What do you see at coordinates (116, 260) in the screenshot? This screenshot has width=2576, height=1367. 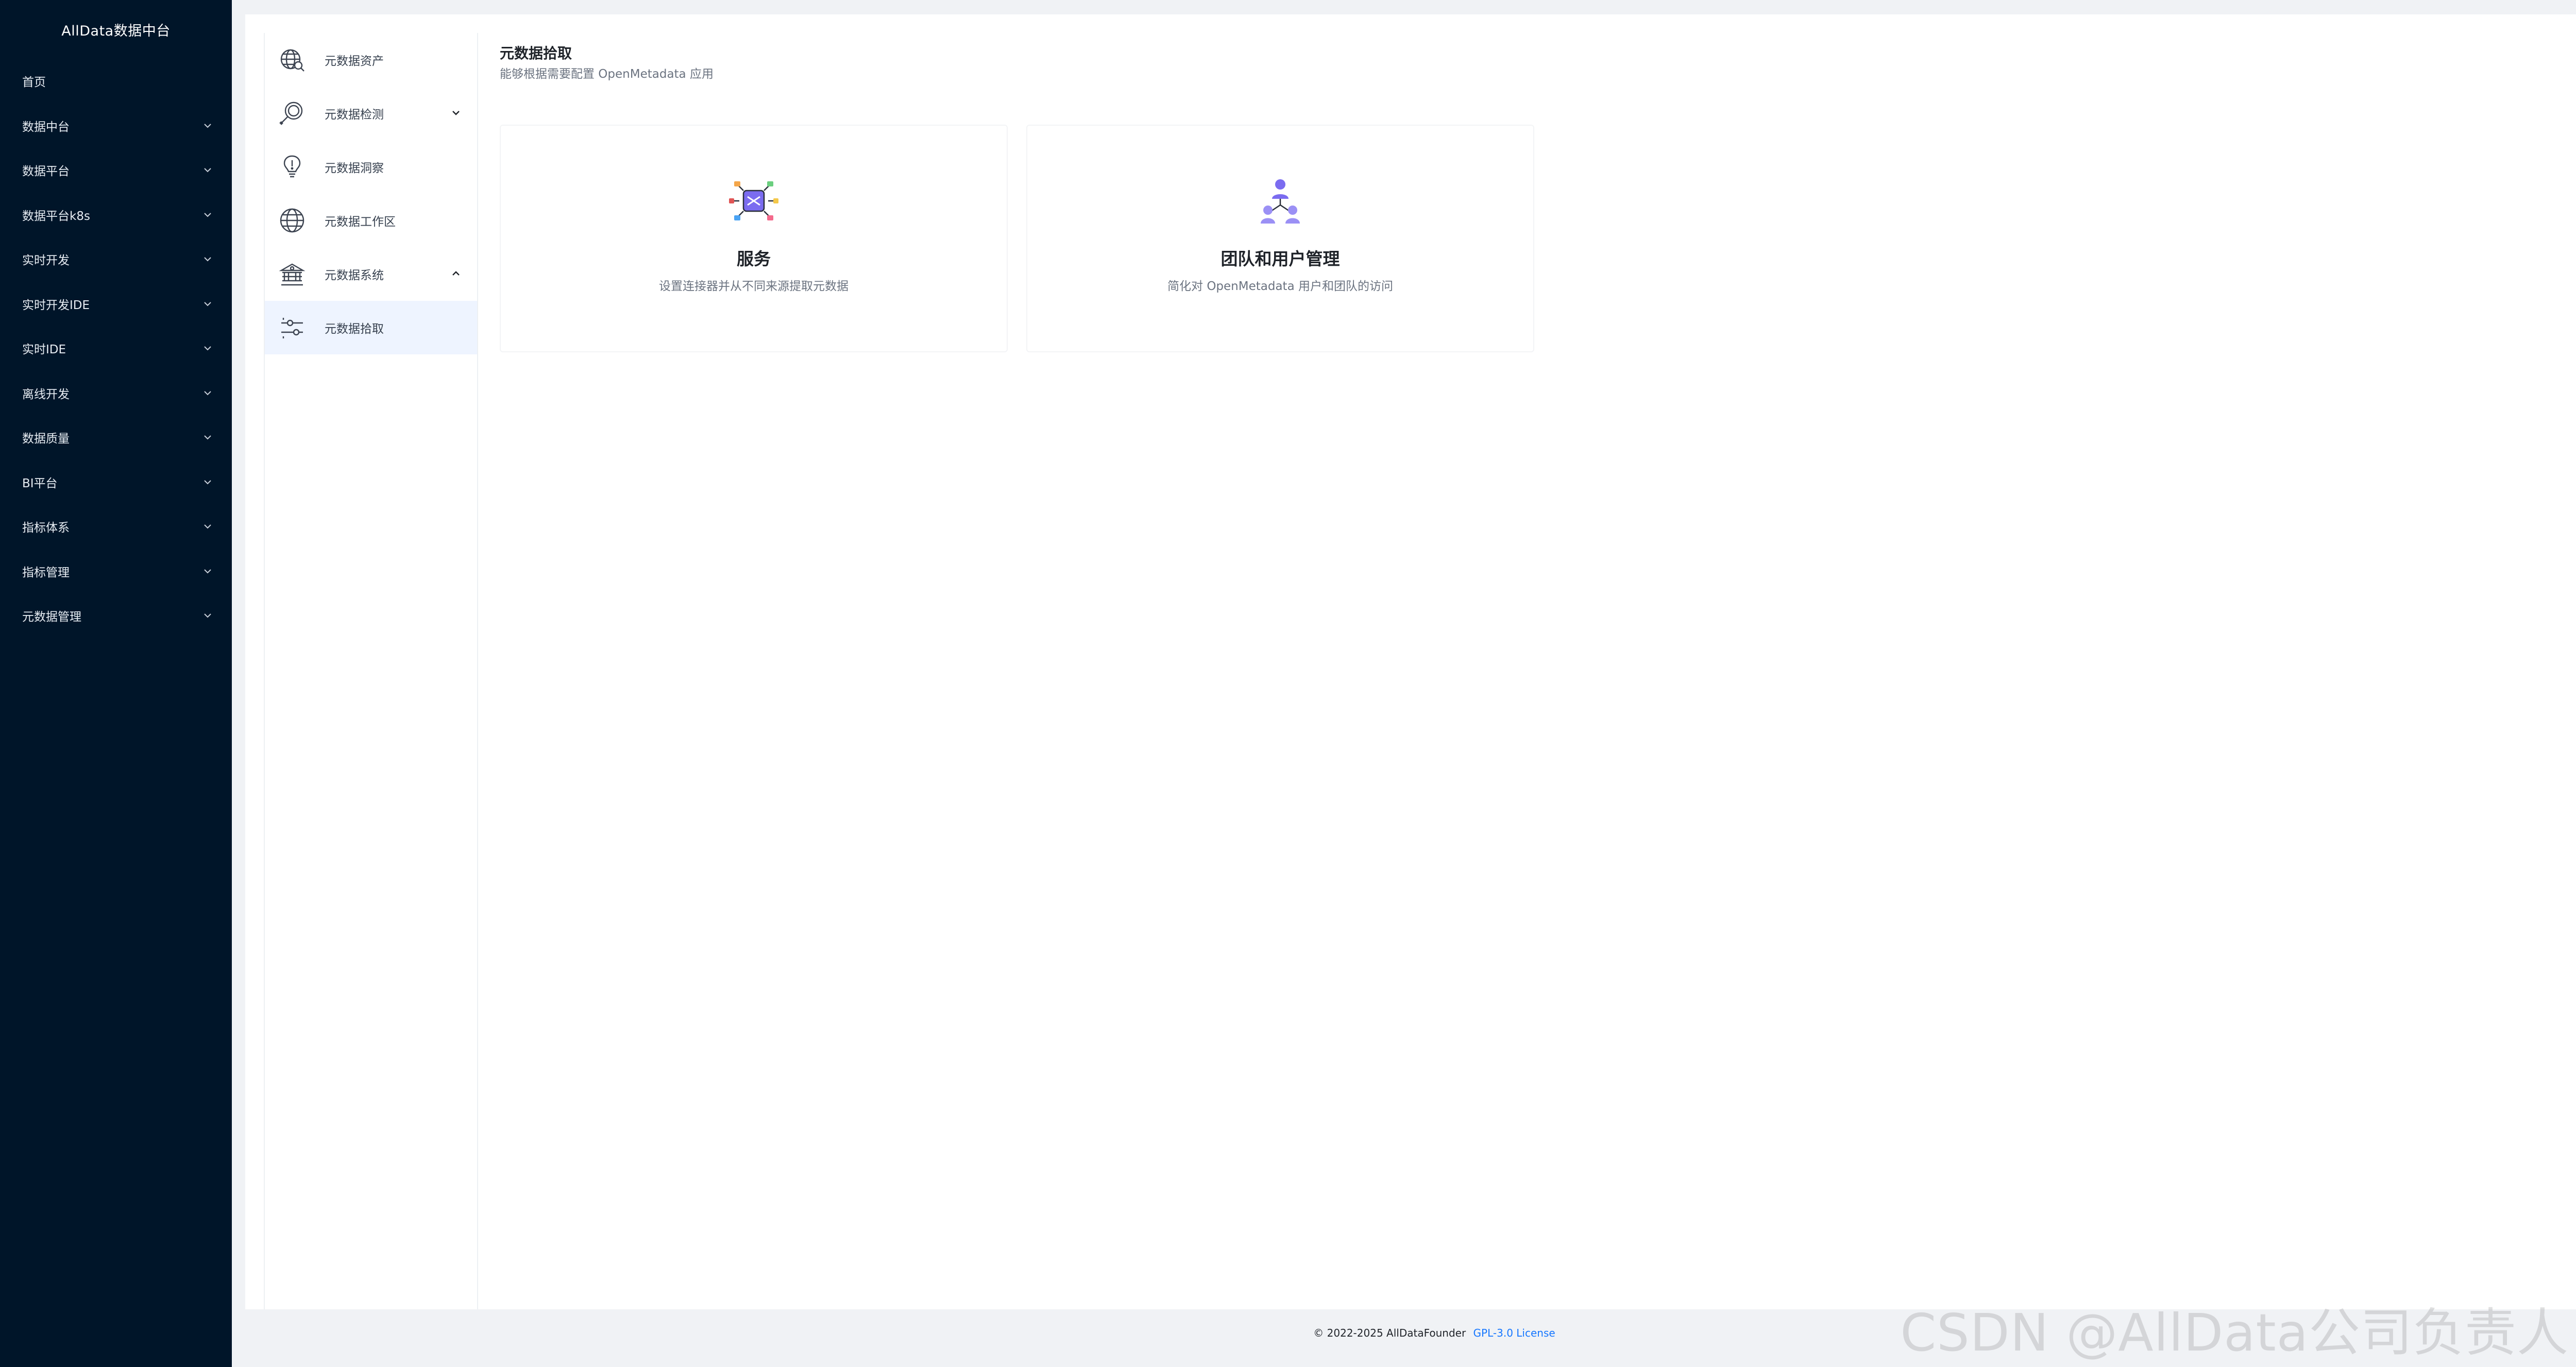 I see `sidebar-item-realtime-dev: 实时开发` at bounding box center [116, 260].